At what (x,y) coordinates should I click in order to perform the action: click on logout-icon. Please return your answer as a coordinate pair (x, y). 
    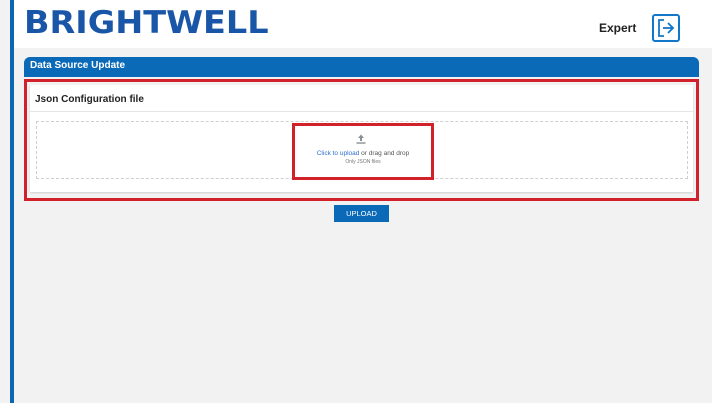
    Looking at the image, I should click on (666, 28).